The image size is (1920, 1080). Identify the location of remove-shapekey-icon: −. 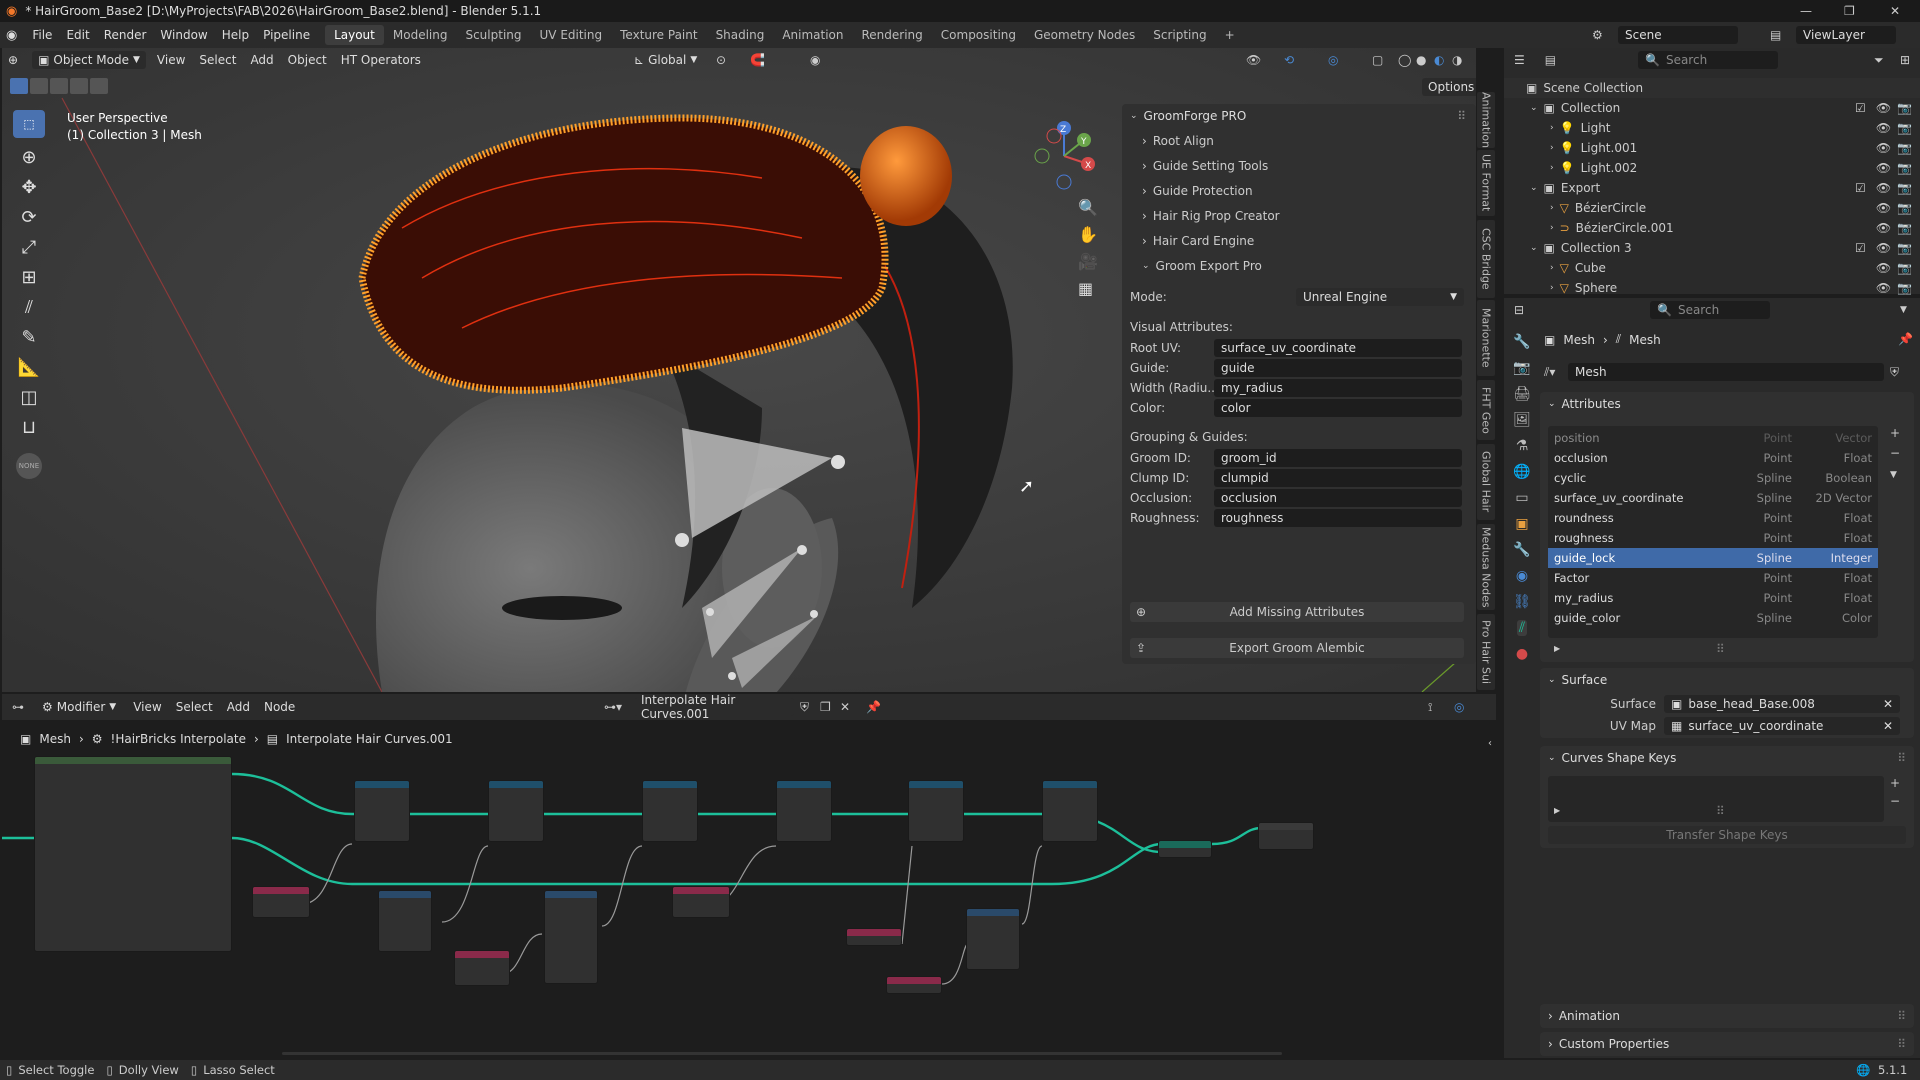
(1895, 801).